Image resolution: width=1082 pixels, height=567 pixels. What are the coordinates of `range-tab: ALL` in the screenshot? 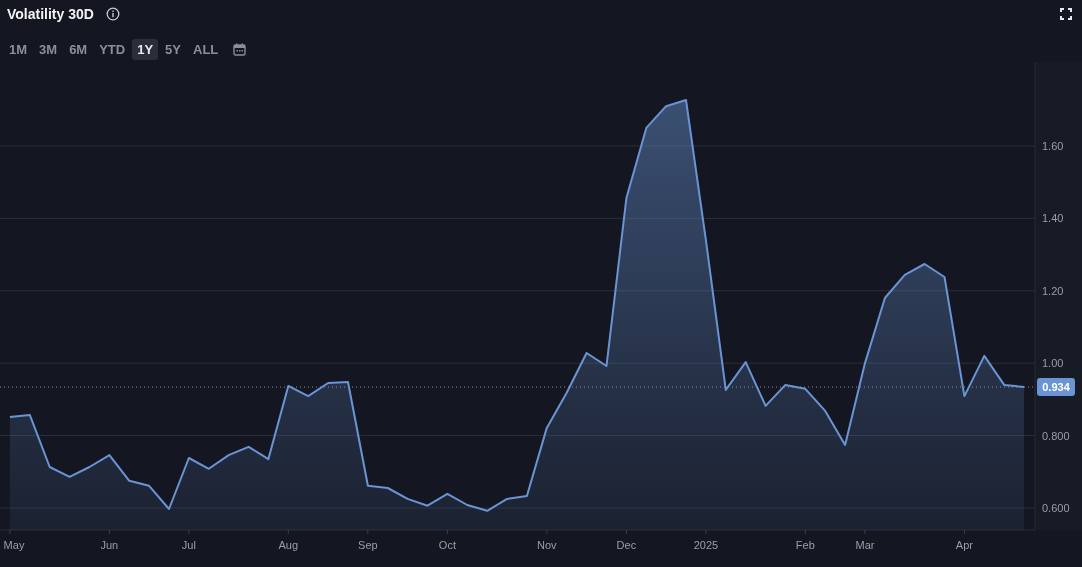 It's located at (206, 49).